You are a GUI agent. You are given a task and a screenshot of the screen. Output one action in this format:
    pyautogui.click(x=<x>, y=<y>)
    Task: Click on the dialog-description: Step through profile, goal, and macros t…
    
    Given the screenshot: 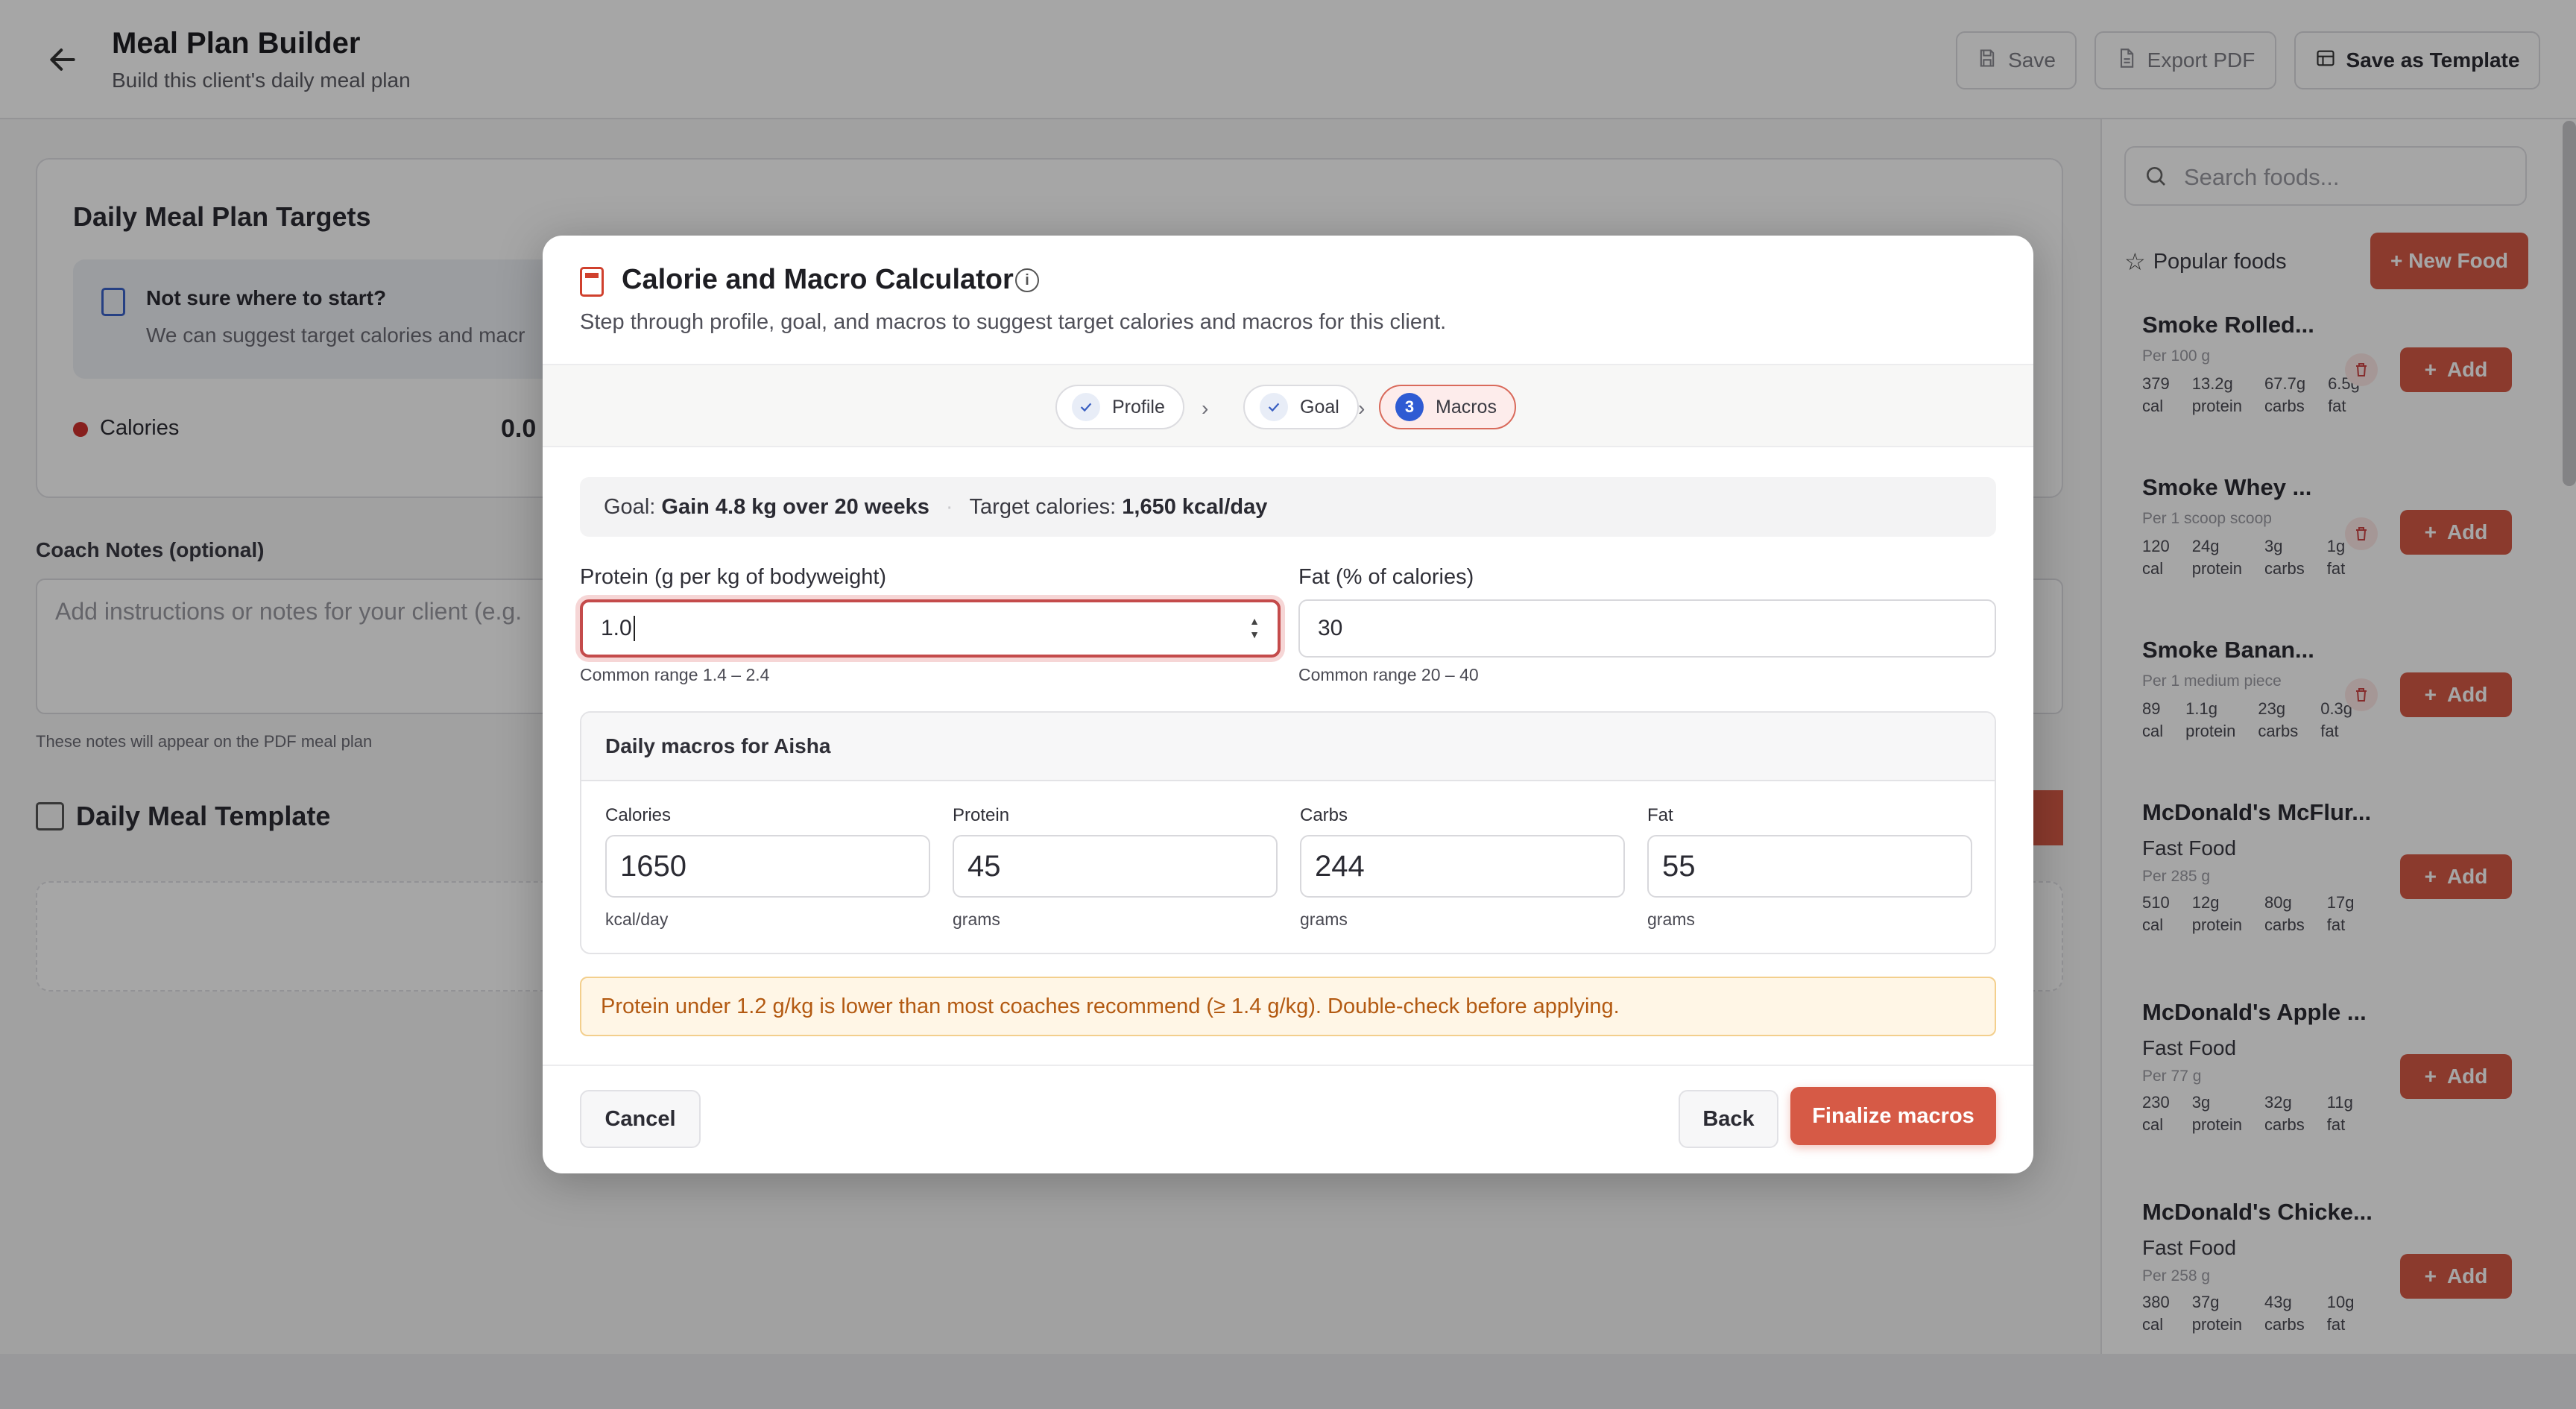 What is the action you would take?
    pyautogui.click(x=1013, y=322)
    